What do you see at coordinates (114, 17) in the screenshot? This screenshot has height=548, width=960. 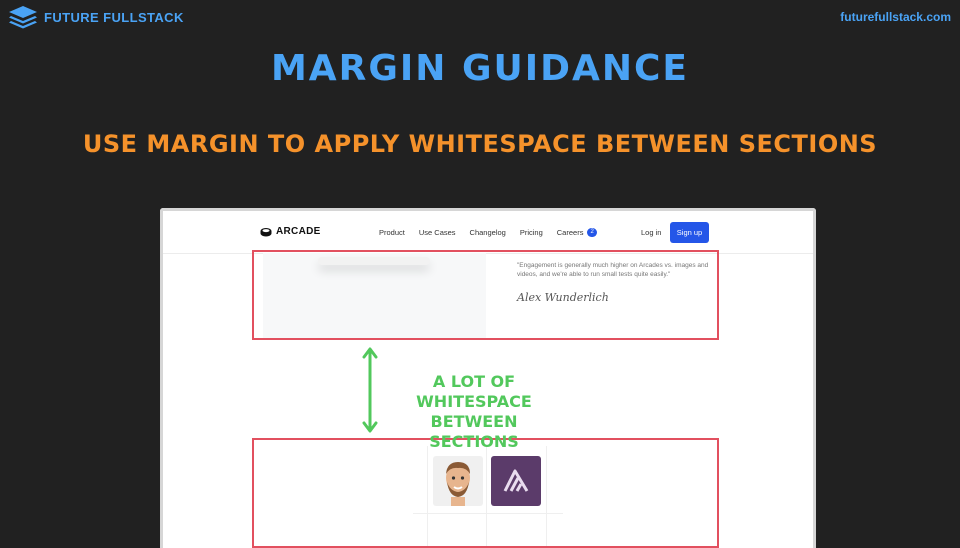 I see `brand-name: FUTURE FULLSTACK` at bounding box center [114, 17].